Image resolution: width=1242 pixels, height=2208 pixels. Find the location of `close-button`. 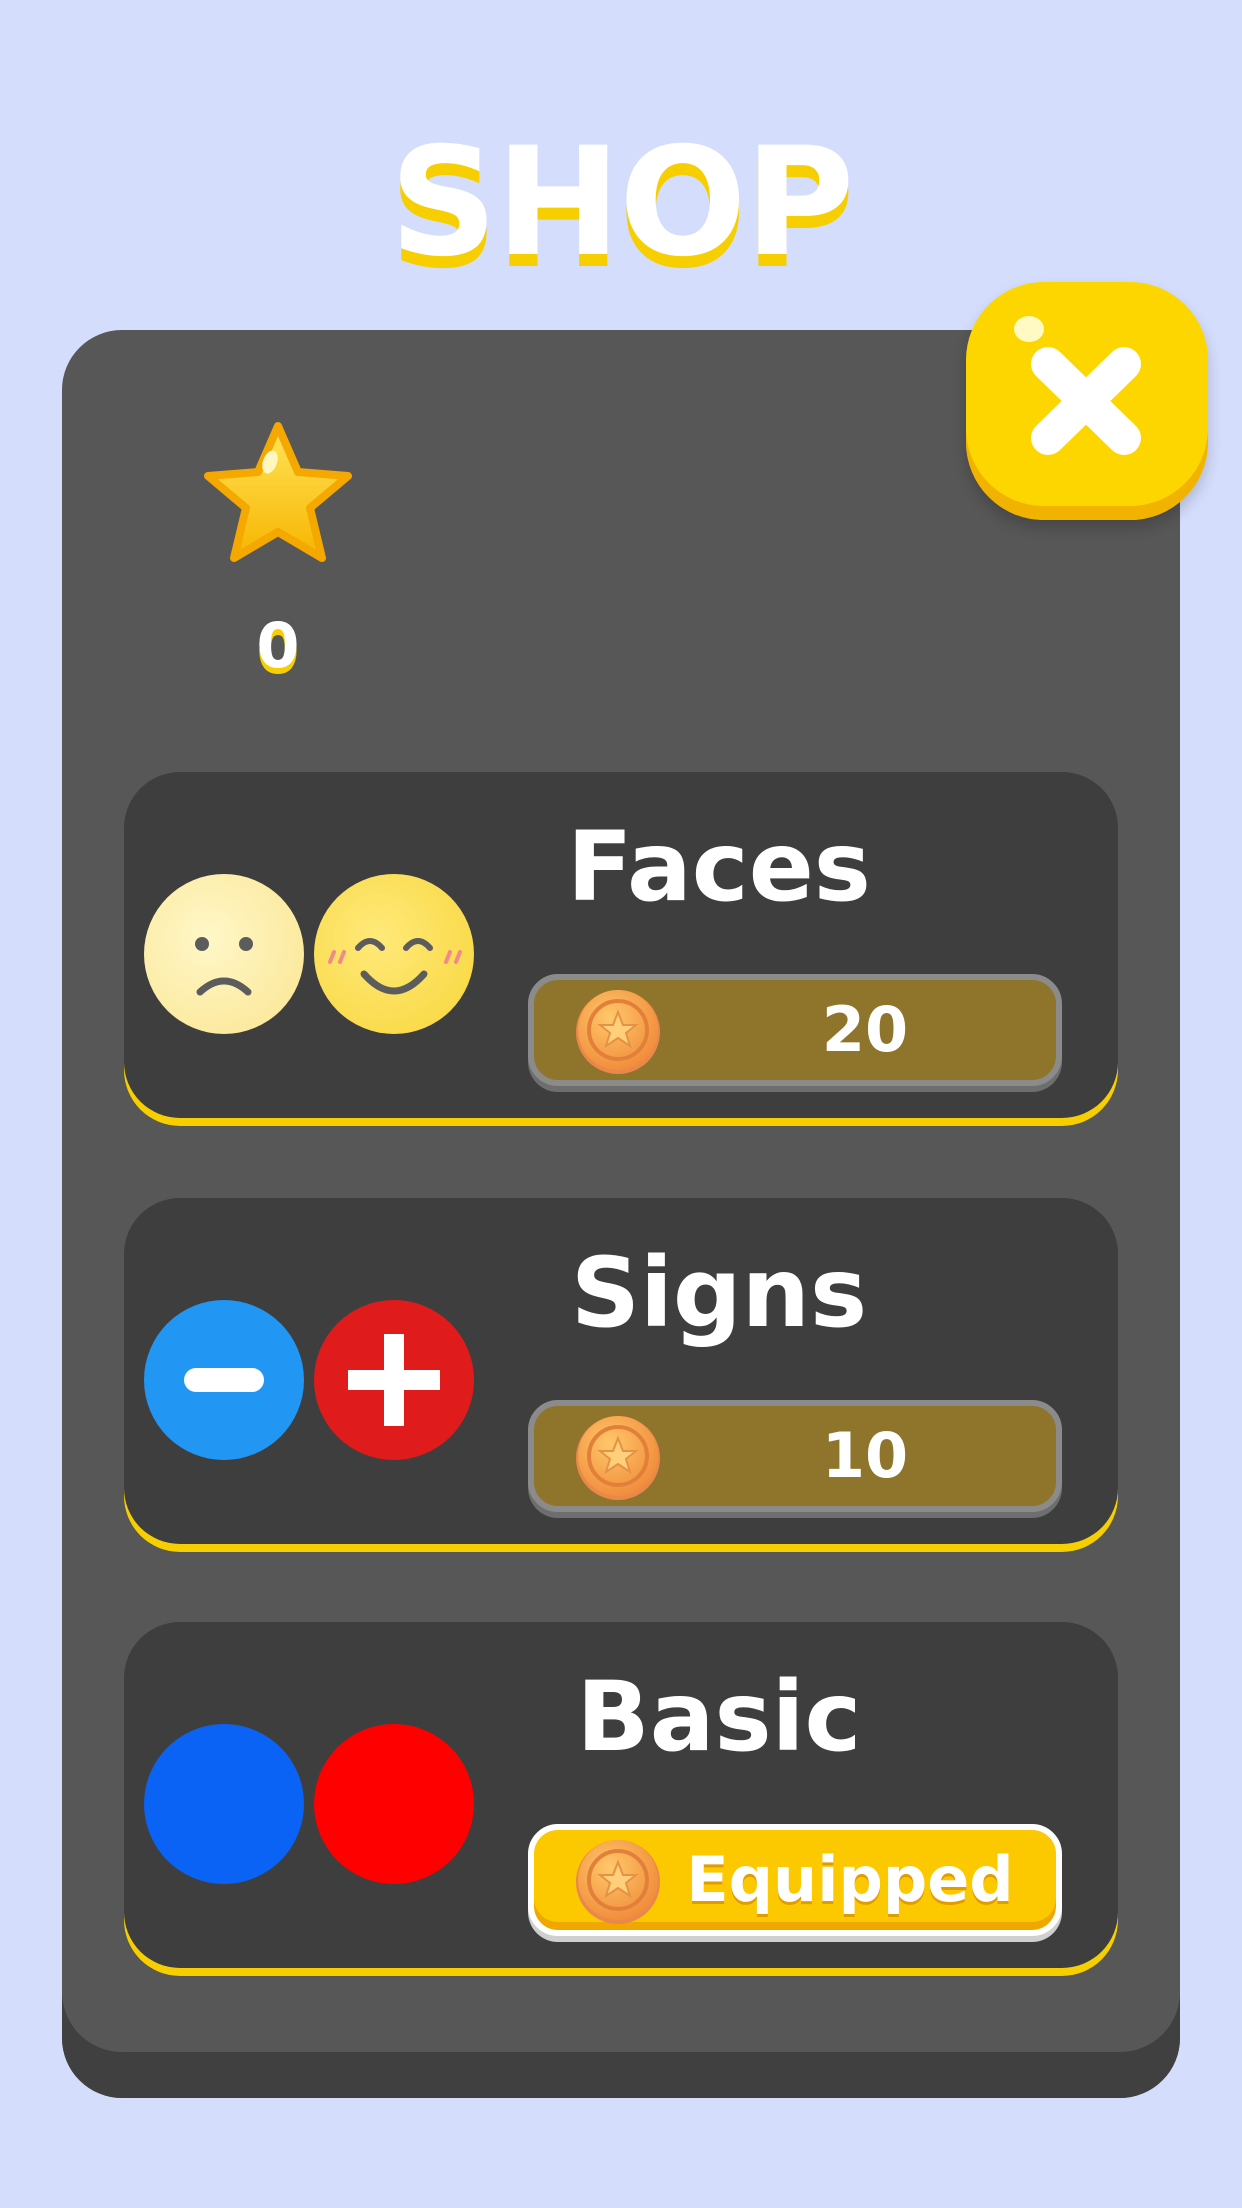

close-button is located at coordinates (1087, 401).